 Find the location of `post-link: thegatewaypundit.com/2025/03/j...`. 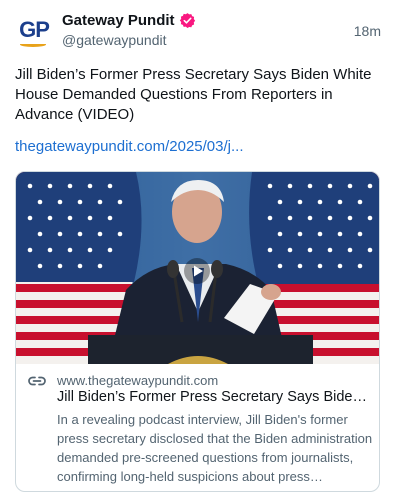

post-link: thegatewaypundit.com/2025/03/j... is located at coordinates (129, 146).